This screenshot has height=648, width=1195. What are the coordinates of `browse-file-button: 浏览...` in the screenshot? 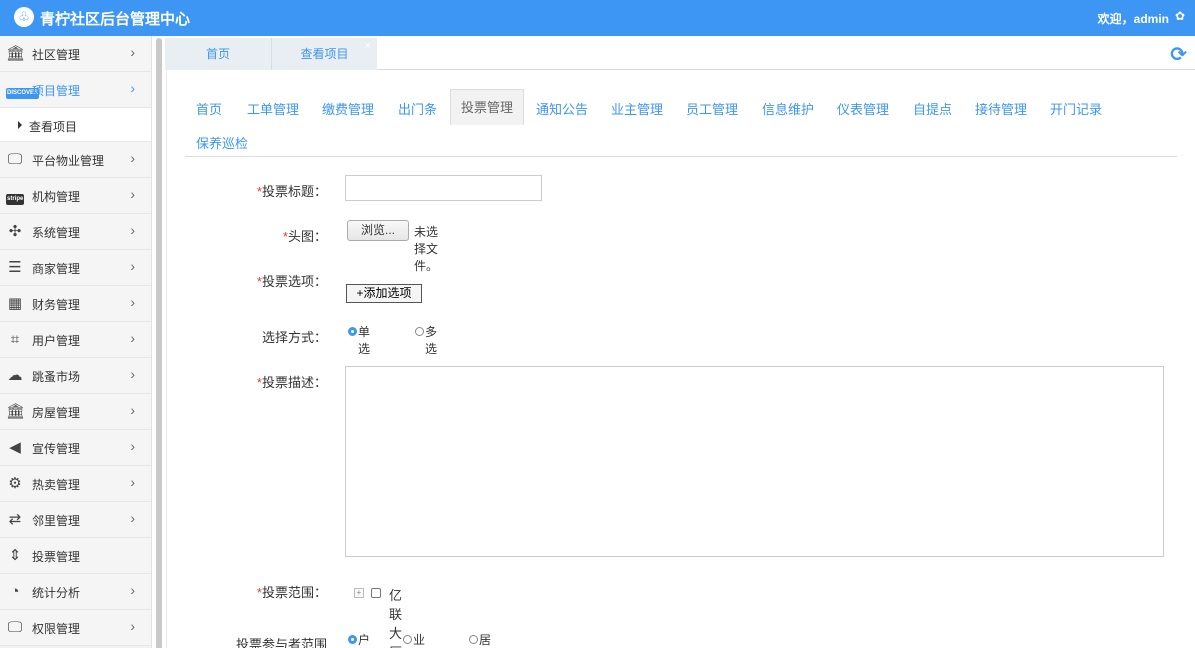 It's located at (378, 230).